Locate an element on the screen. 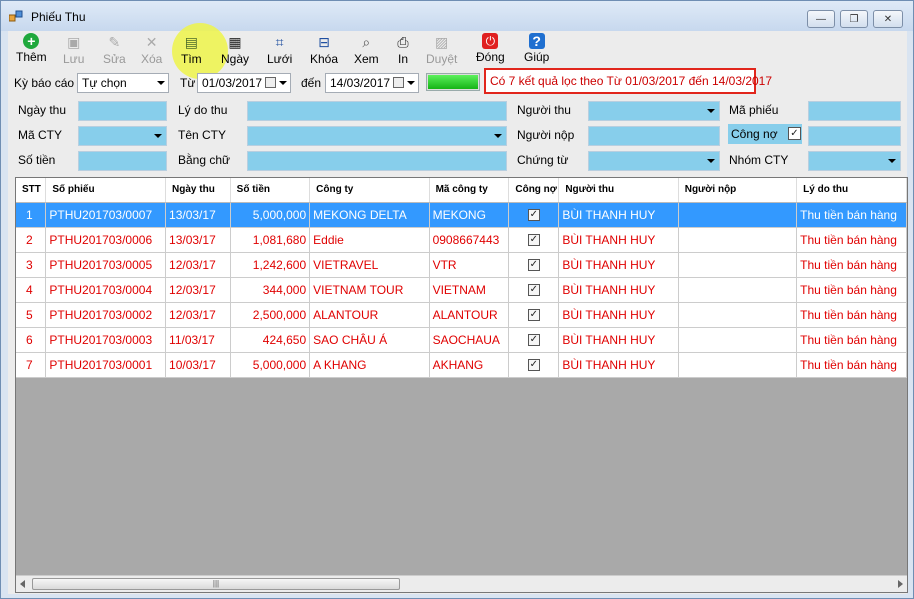 The image size is (914, 599). ten-cty-label: Tên CTY is located at coordinates (202, 135).